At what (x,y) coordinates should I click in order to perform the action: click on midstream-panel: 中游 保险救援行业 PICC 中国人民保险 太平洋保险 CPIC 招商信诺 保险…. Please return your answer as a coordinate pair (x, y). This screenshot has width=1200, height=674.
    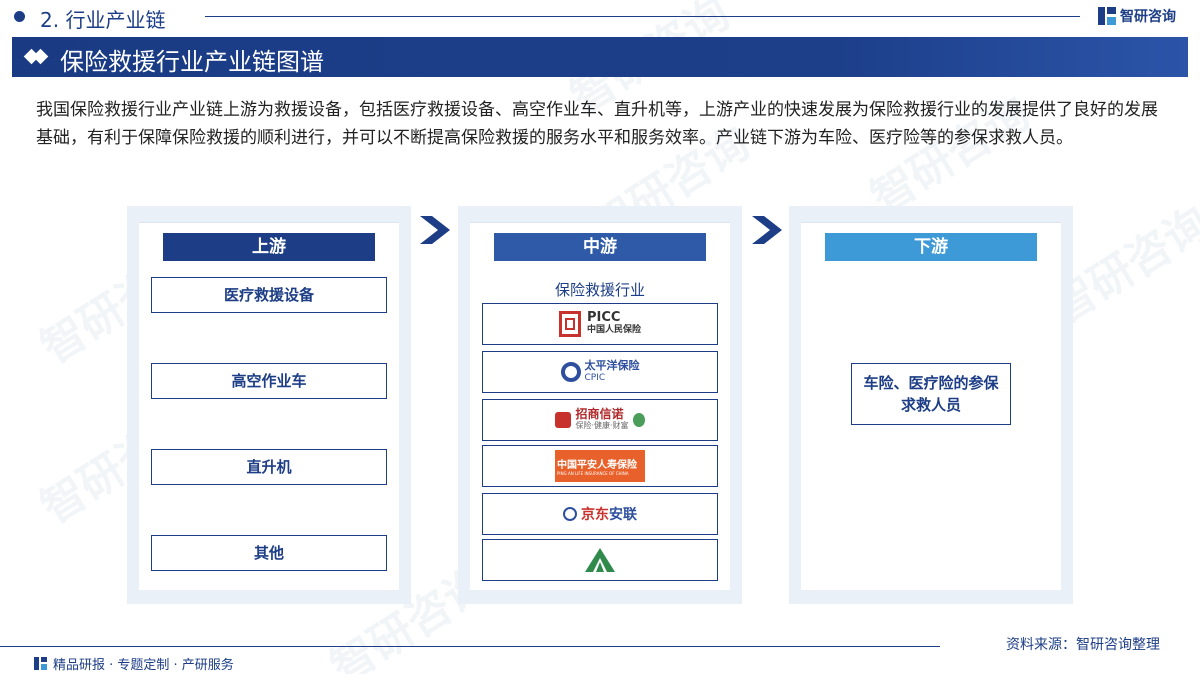
    Looking at the image, I should click on (600, 406).